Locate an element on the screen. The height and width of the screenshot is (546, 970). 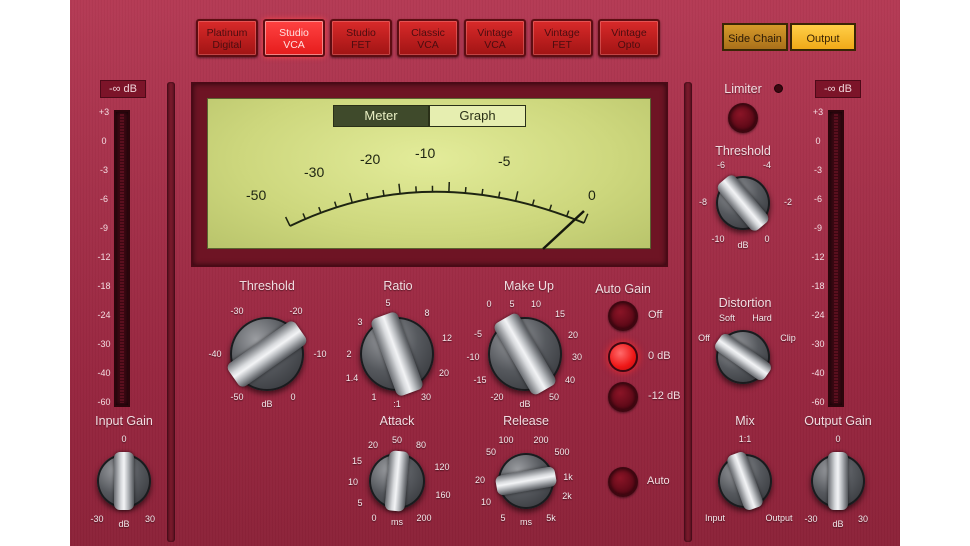
threshold-tick: -10 is located at coordinates (320, 354).